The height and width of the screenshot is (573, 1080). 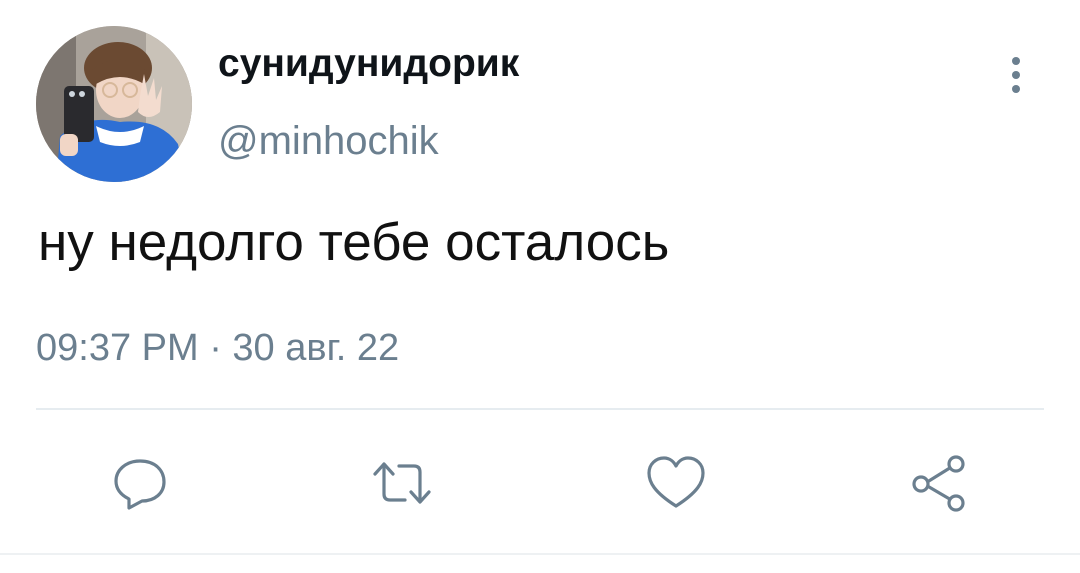 What do you see at coordinates (540, 554) in the screenshot?
I see `bottom-divider` at bounding box center [540, 554].